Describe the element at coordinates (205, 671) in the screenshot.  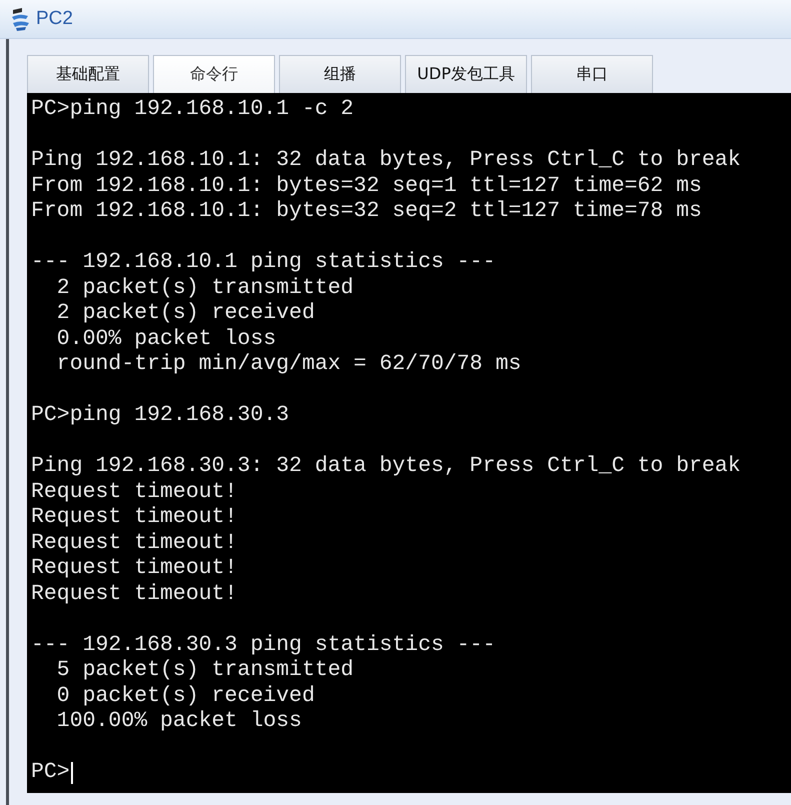
I see `terminal-line: 5 packet(s) transmitted` at that location.